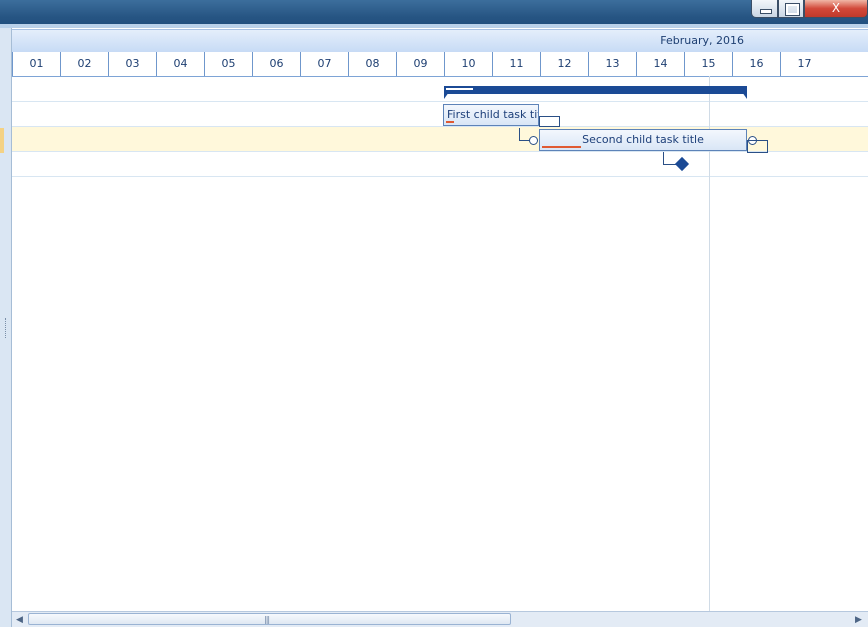 Image resolution: width=868 pixels, height=643 pixels. Describe the element at coordinates (766, 11) in the screenshot. I see `minimize-icon` at that location.